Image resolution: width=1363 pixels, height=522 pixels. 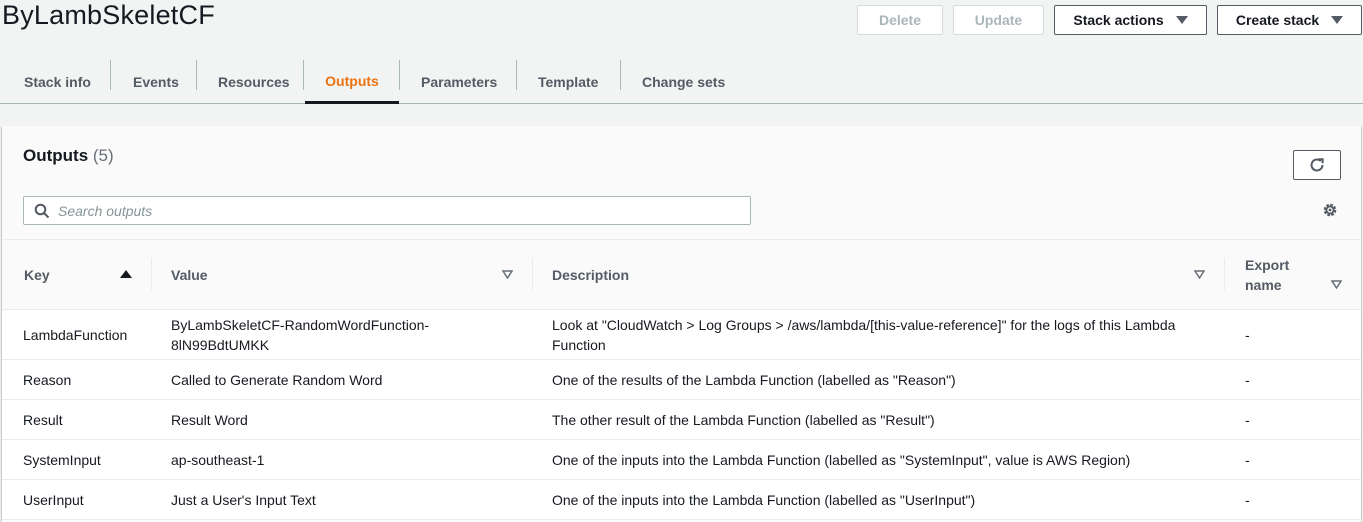 I want to click on outputs-count: (5), so click(x=103, y=155).